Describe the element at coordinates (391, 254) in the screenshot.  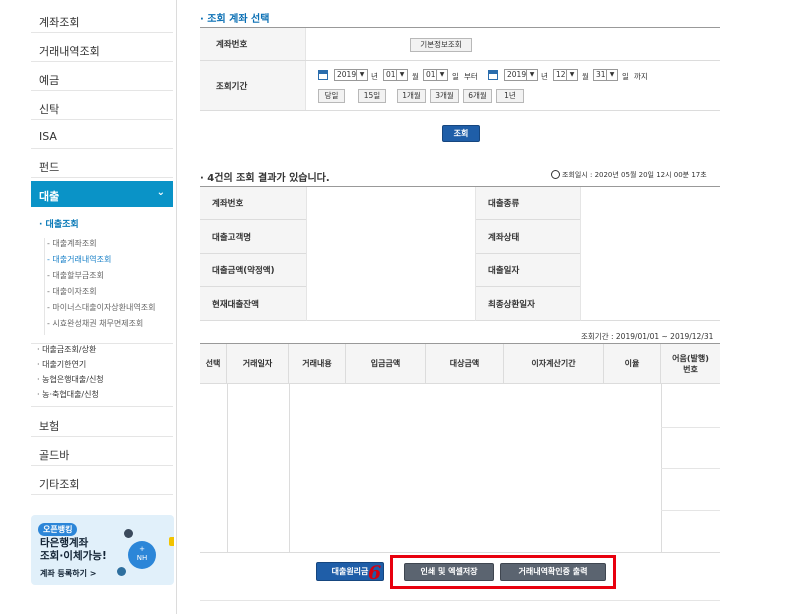
I see `left-values` at that location.